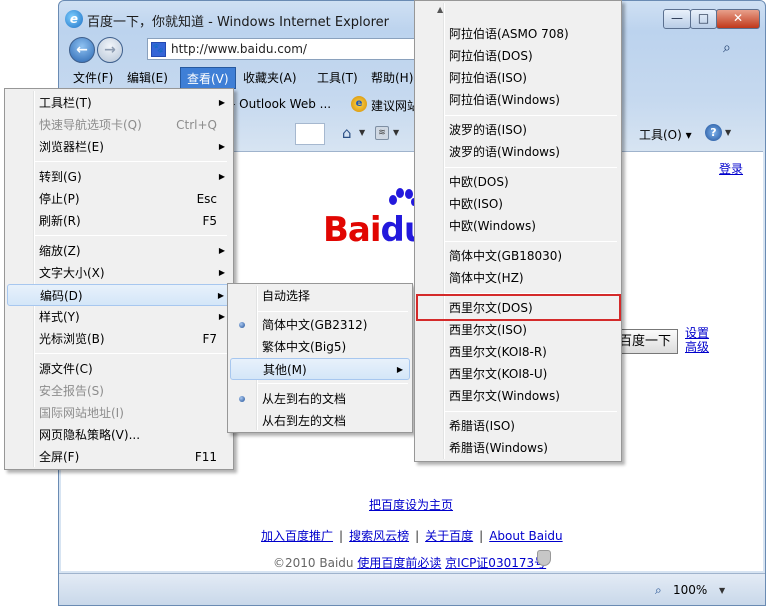 Image resolution: width=768 pixels, height=608 pixels. Describe the element at coordinates (297, 536) in the screenshot. I see `footer-link-promotion: 加入百度推广` at that location.